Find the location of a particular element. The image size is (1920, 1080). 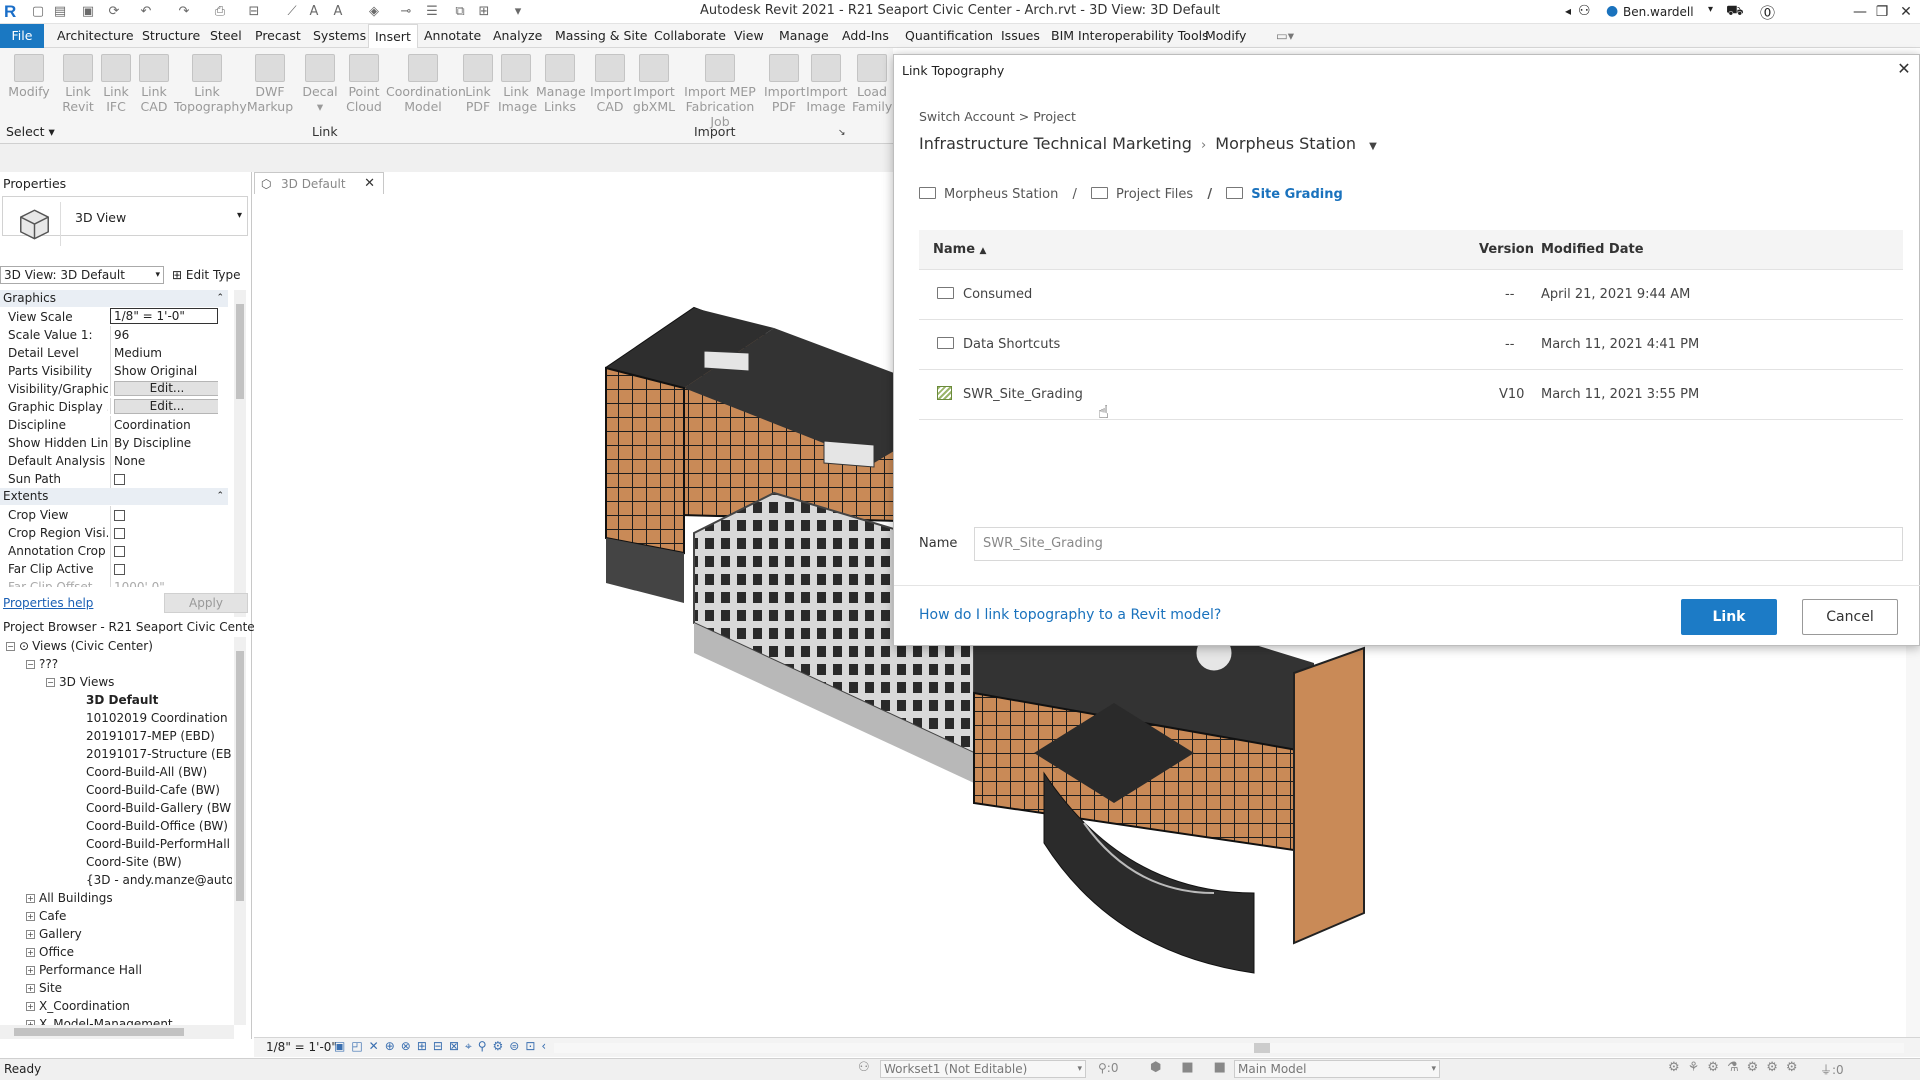

modify-button: Modify is located at coordinates (29, 87).